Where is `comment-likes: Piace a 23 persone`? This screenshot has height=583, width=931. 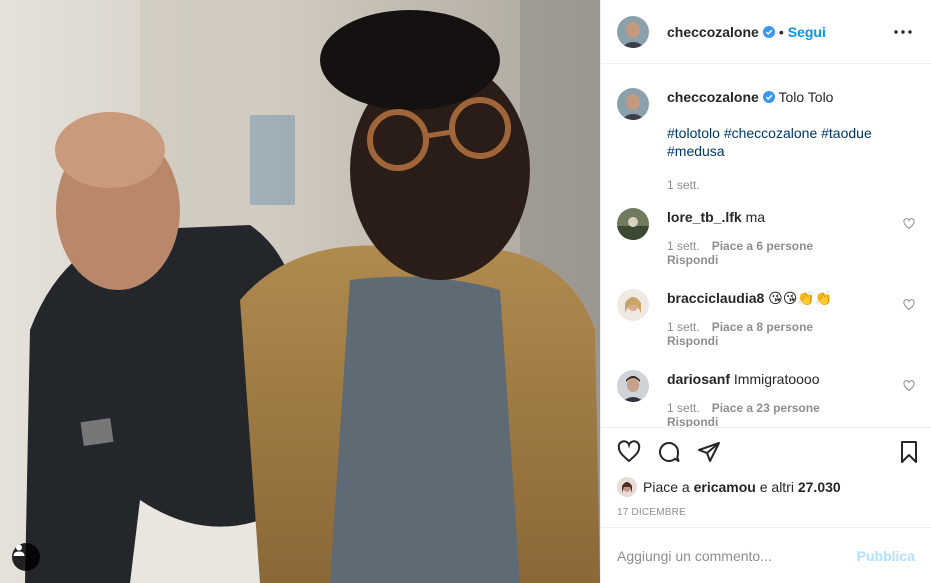
comment-likes: Piace a 23 persone is located at coordinates (766, 408).